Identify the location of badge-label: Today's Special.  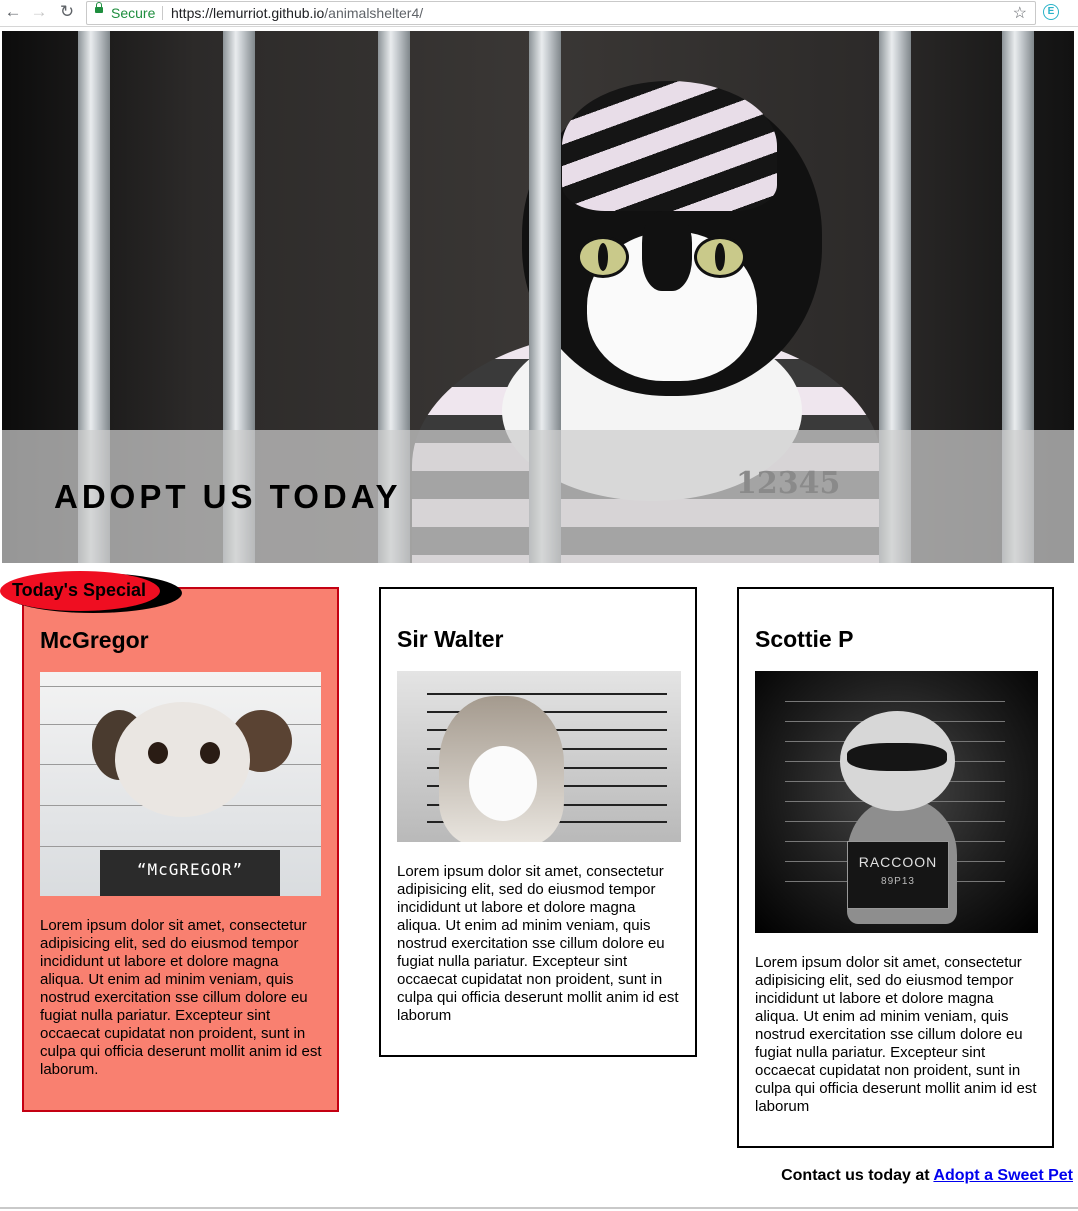
(79, 590).